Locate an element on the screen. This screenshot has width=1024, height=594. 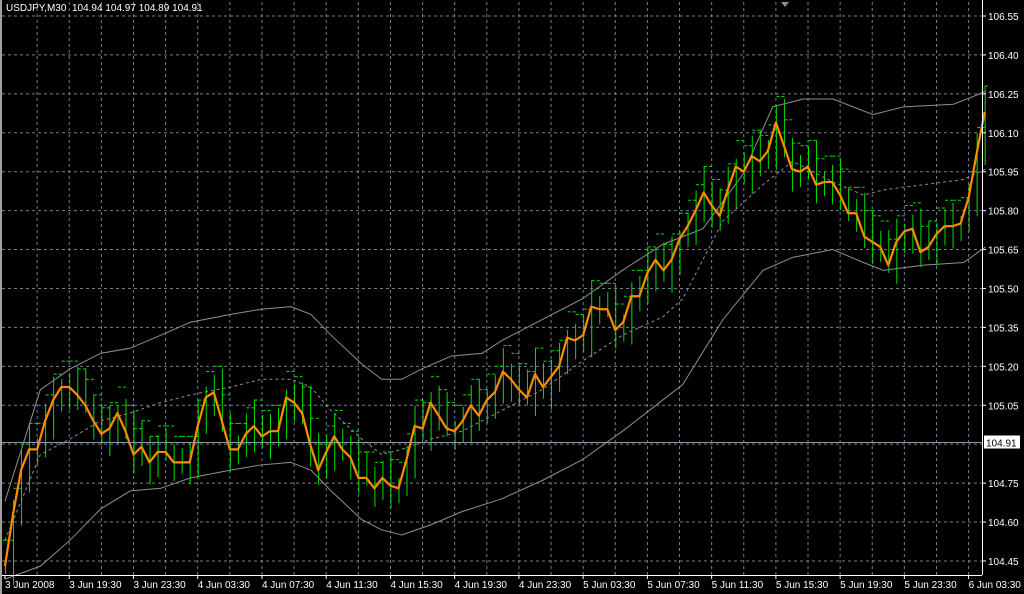
symbol-label: USDJPY,M30 is located at coordinates (36, 8).